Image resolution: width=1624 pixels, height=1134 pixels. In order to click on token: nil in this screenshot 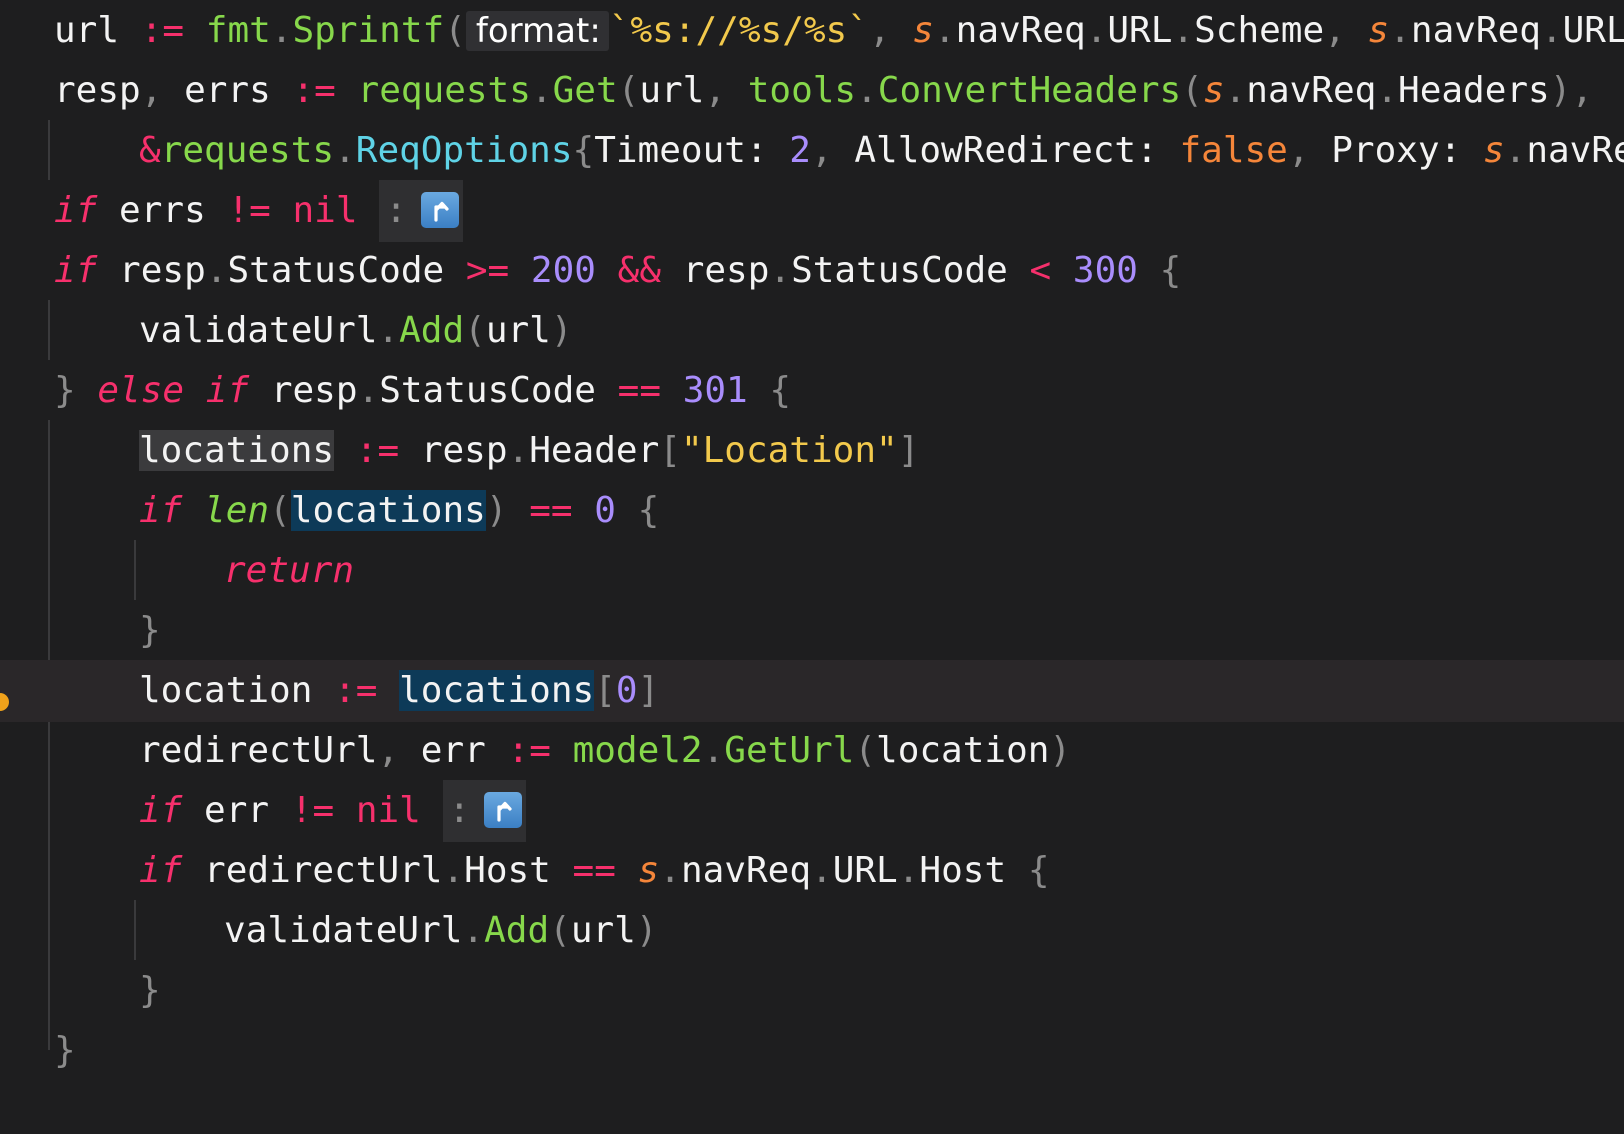, I will do `click(388, 810)`.